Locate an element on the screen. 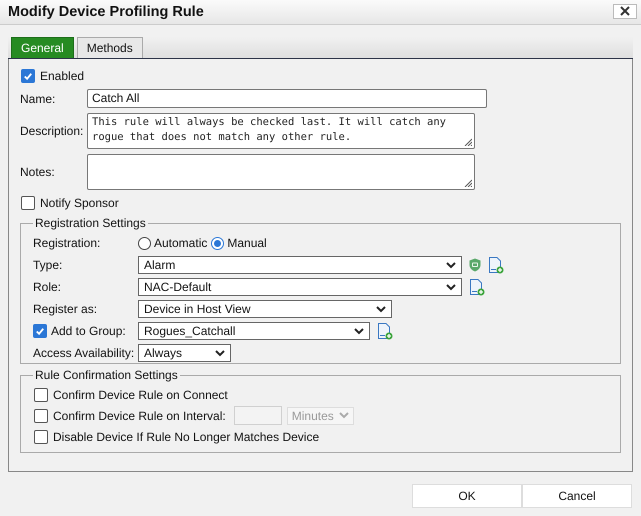 The width and height of the screenshot is (641, 516). field-label: Type: is located at coordinates (47, 265).